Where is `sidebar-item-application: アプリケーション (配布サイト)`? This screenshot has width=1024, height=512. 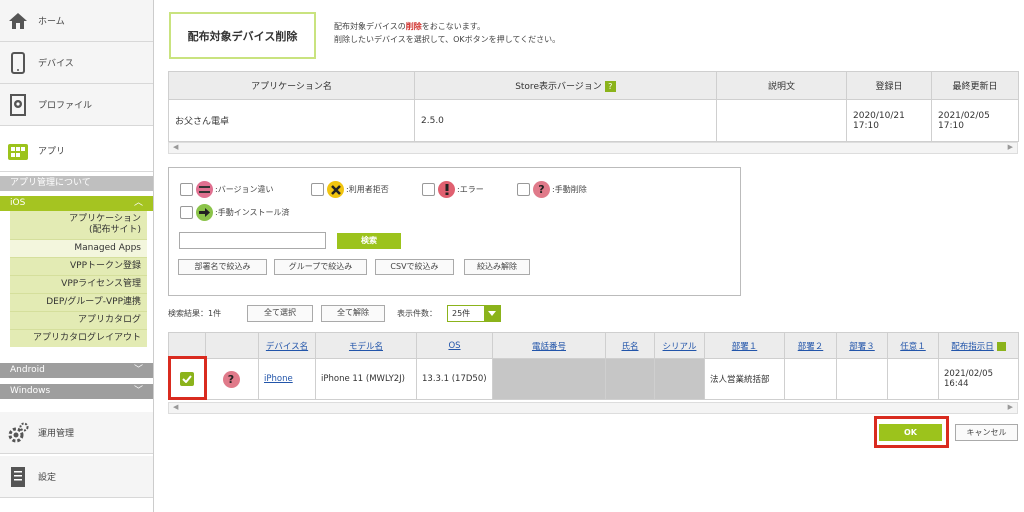
sidebar-item-application: アプリケーション (配布サイト) is located at coordinates (78, 225).